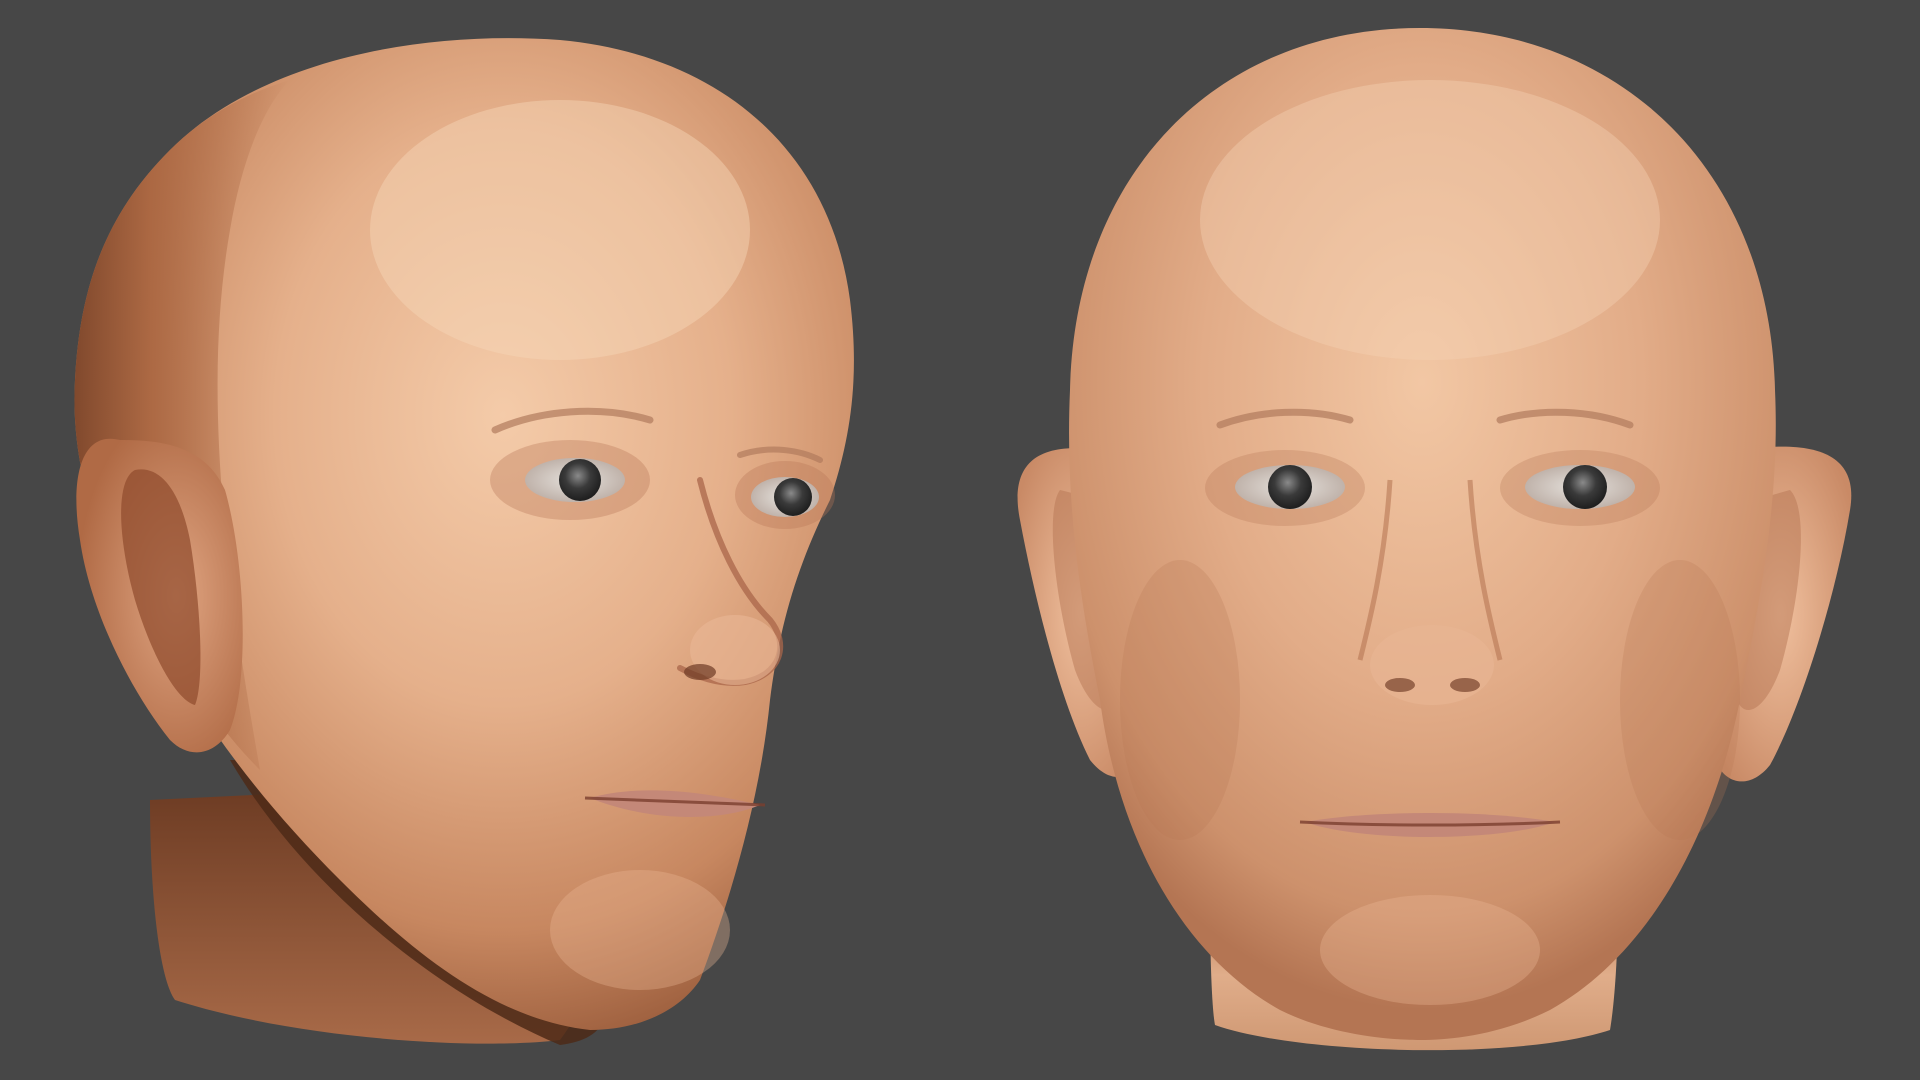 This screenshot has height=1080, width=1920. I want to click on right-nose-tip, so click(1432, 665).